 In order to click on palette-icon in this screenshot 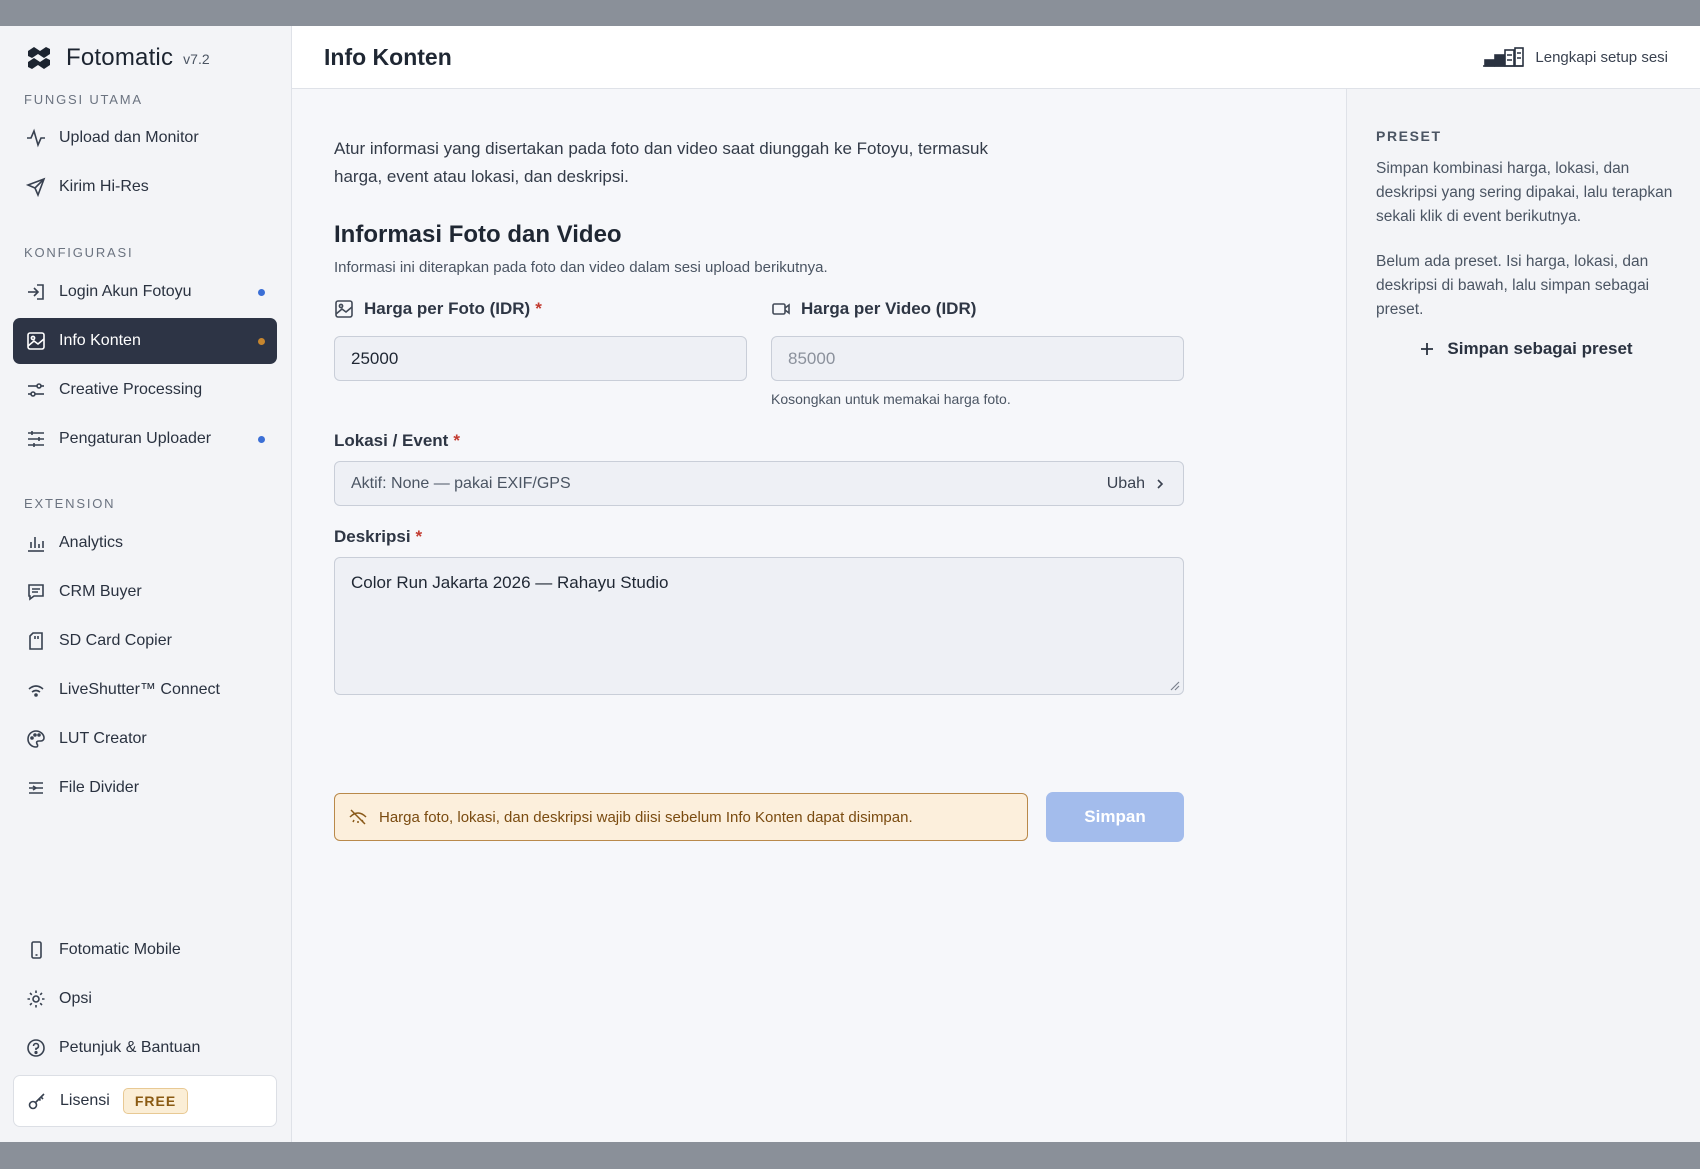, I will do `click(36, 739)`.